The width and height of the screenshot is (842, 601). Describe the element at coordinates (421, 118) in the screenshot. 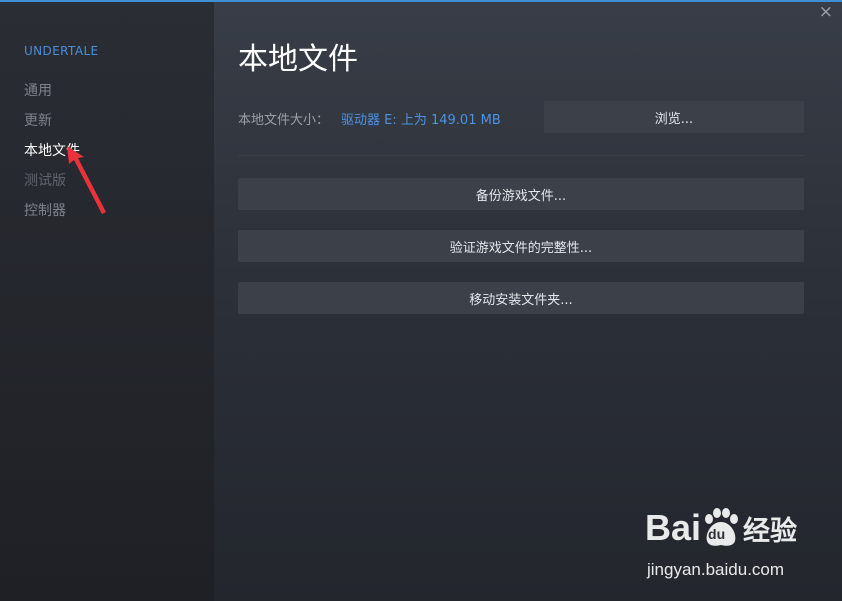

I see `local-file-size-value-link: 驱动器 E: 上为 149.01 MB` at that location.